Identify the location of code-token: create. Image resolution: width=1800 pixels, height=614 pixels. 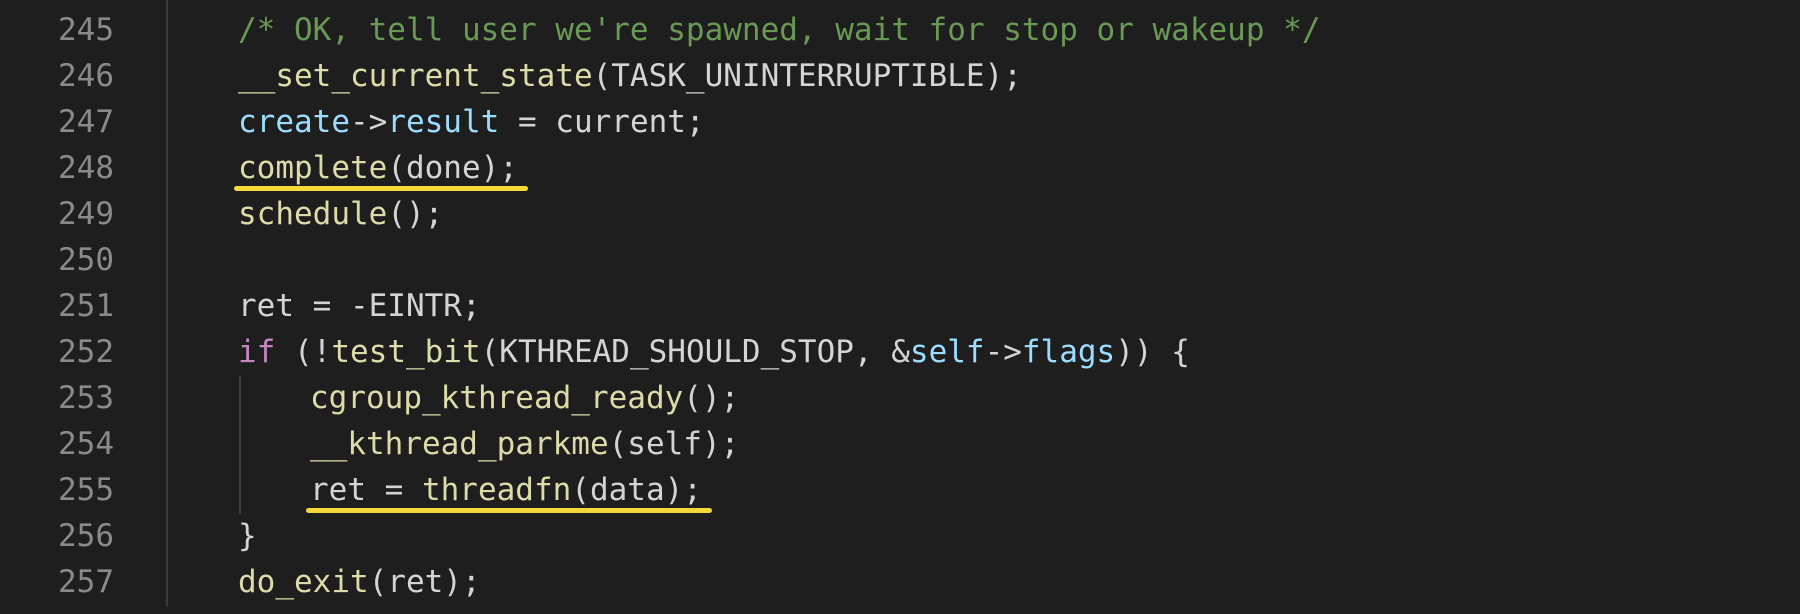
(294, 122).